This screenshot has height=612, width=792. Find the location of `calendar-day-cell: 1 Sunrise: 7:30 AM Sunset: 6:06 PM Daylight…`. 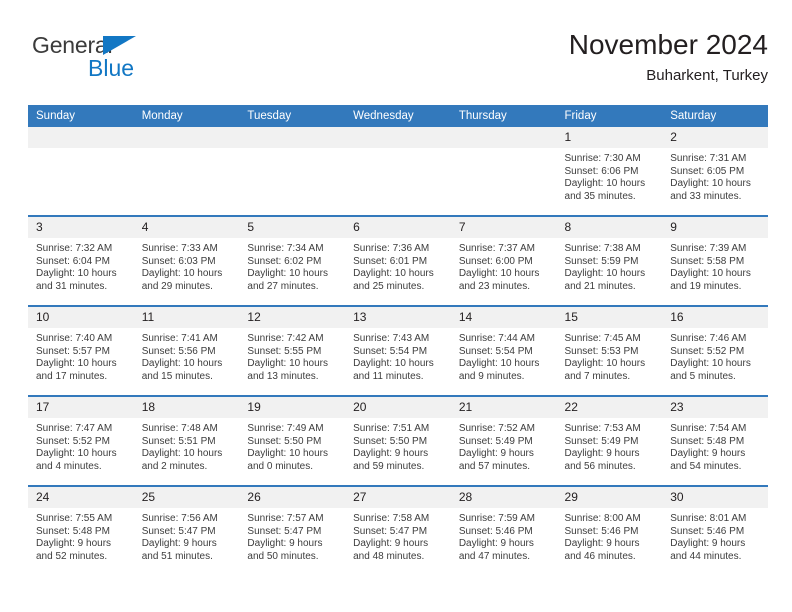

calendar-day-cell: 1 Sunrise: 7:30 AM Sunset: 6:06 PM Daylight… is located at coordinates (609, 171).